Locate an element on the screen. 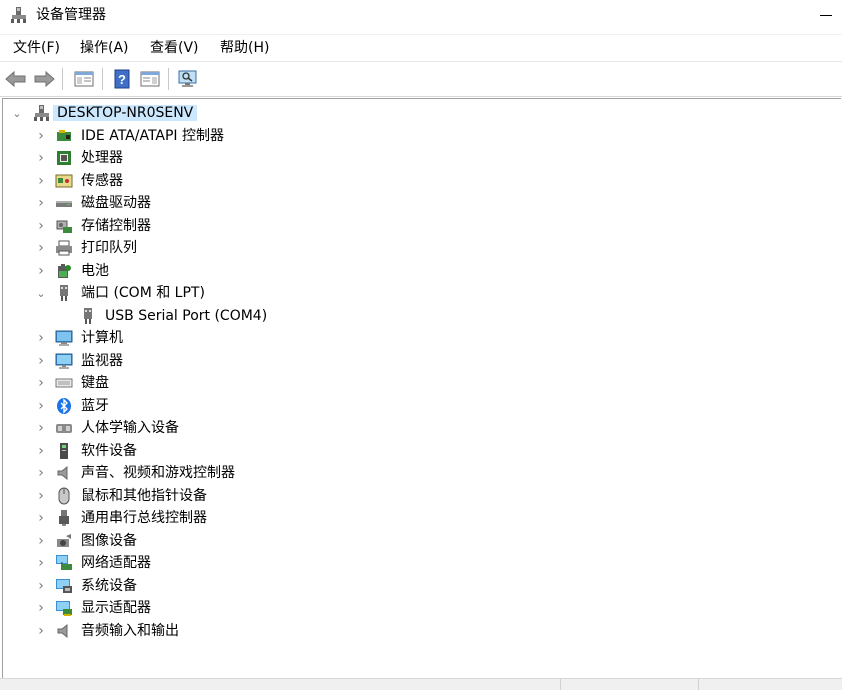 The width and height of the screenshot is (842, 690). tree-item-label: 处理器 is located at coordinates (102, 158).